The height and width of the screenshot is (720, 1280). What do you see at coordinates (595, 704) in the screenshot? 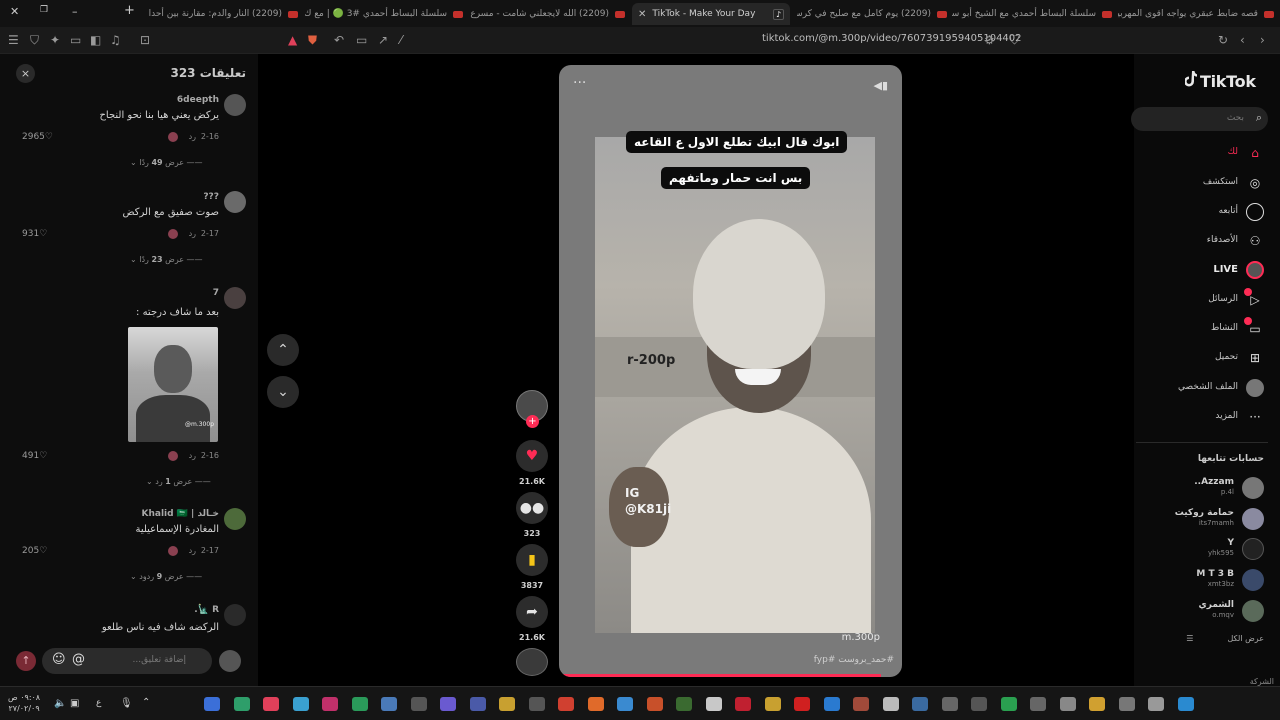
I see `taskbar-chrome-icon` at bounding box center [595, 704].